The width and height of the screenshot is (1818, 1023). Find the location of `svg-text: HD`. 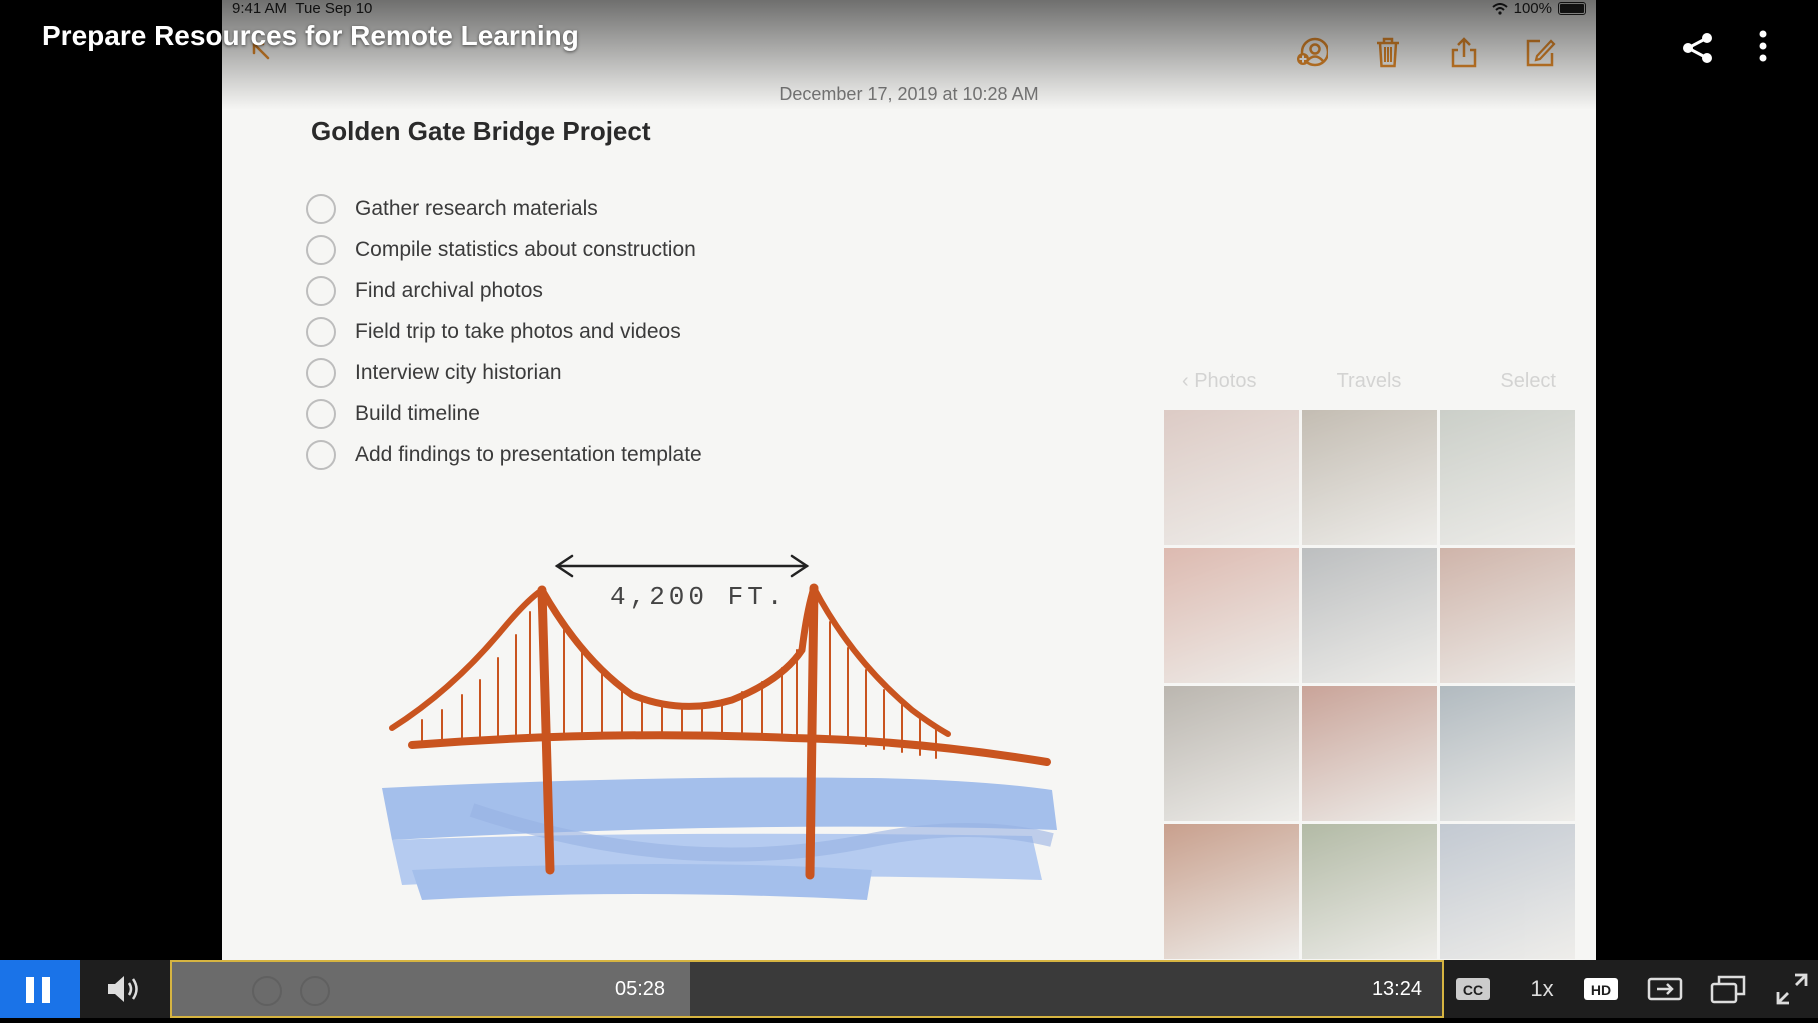

svg-text: HD is located at coordinates (1601, 990).